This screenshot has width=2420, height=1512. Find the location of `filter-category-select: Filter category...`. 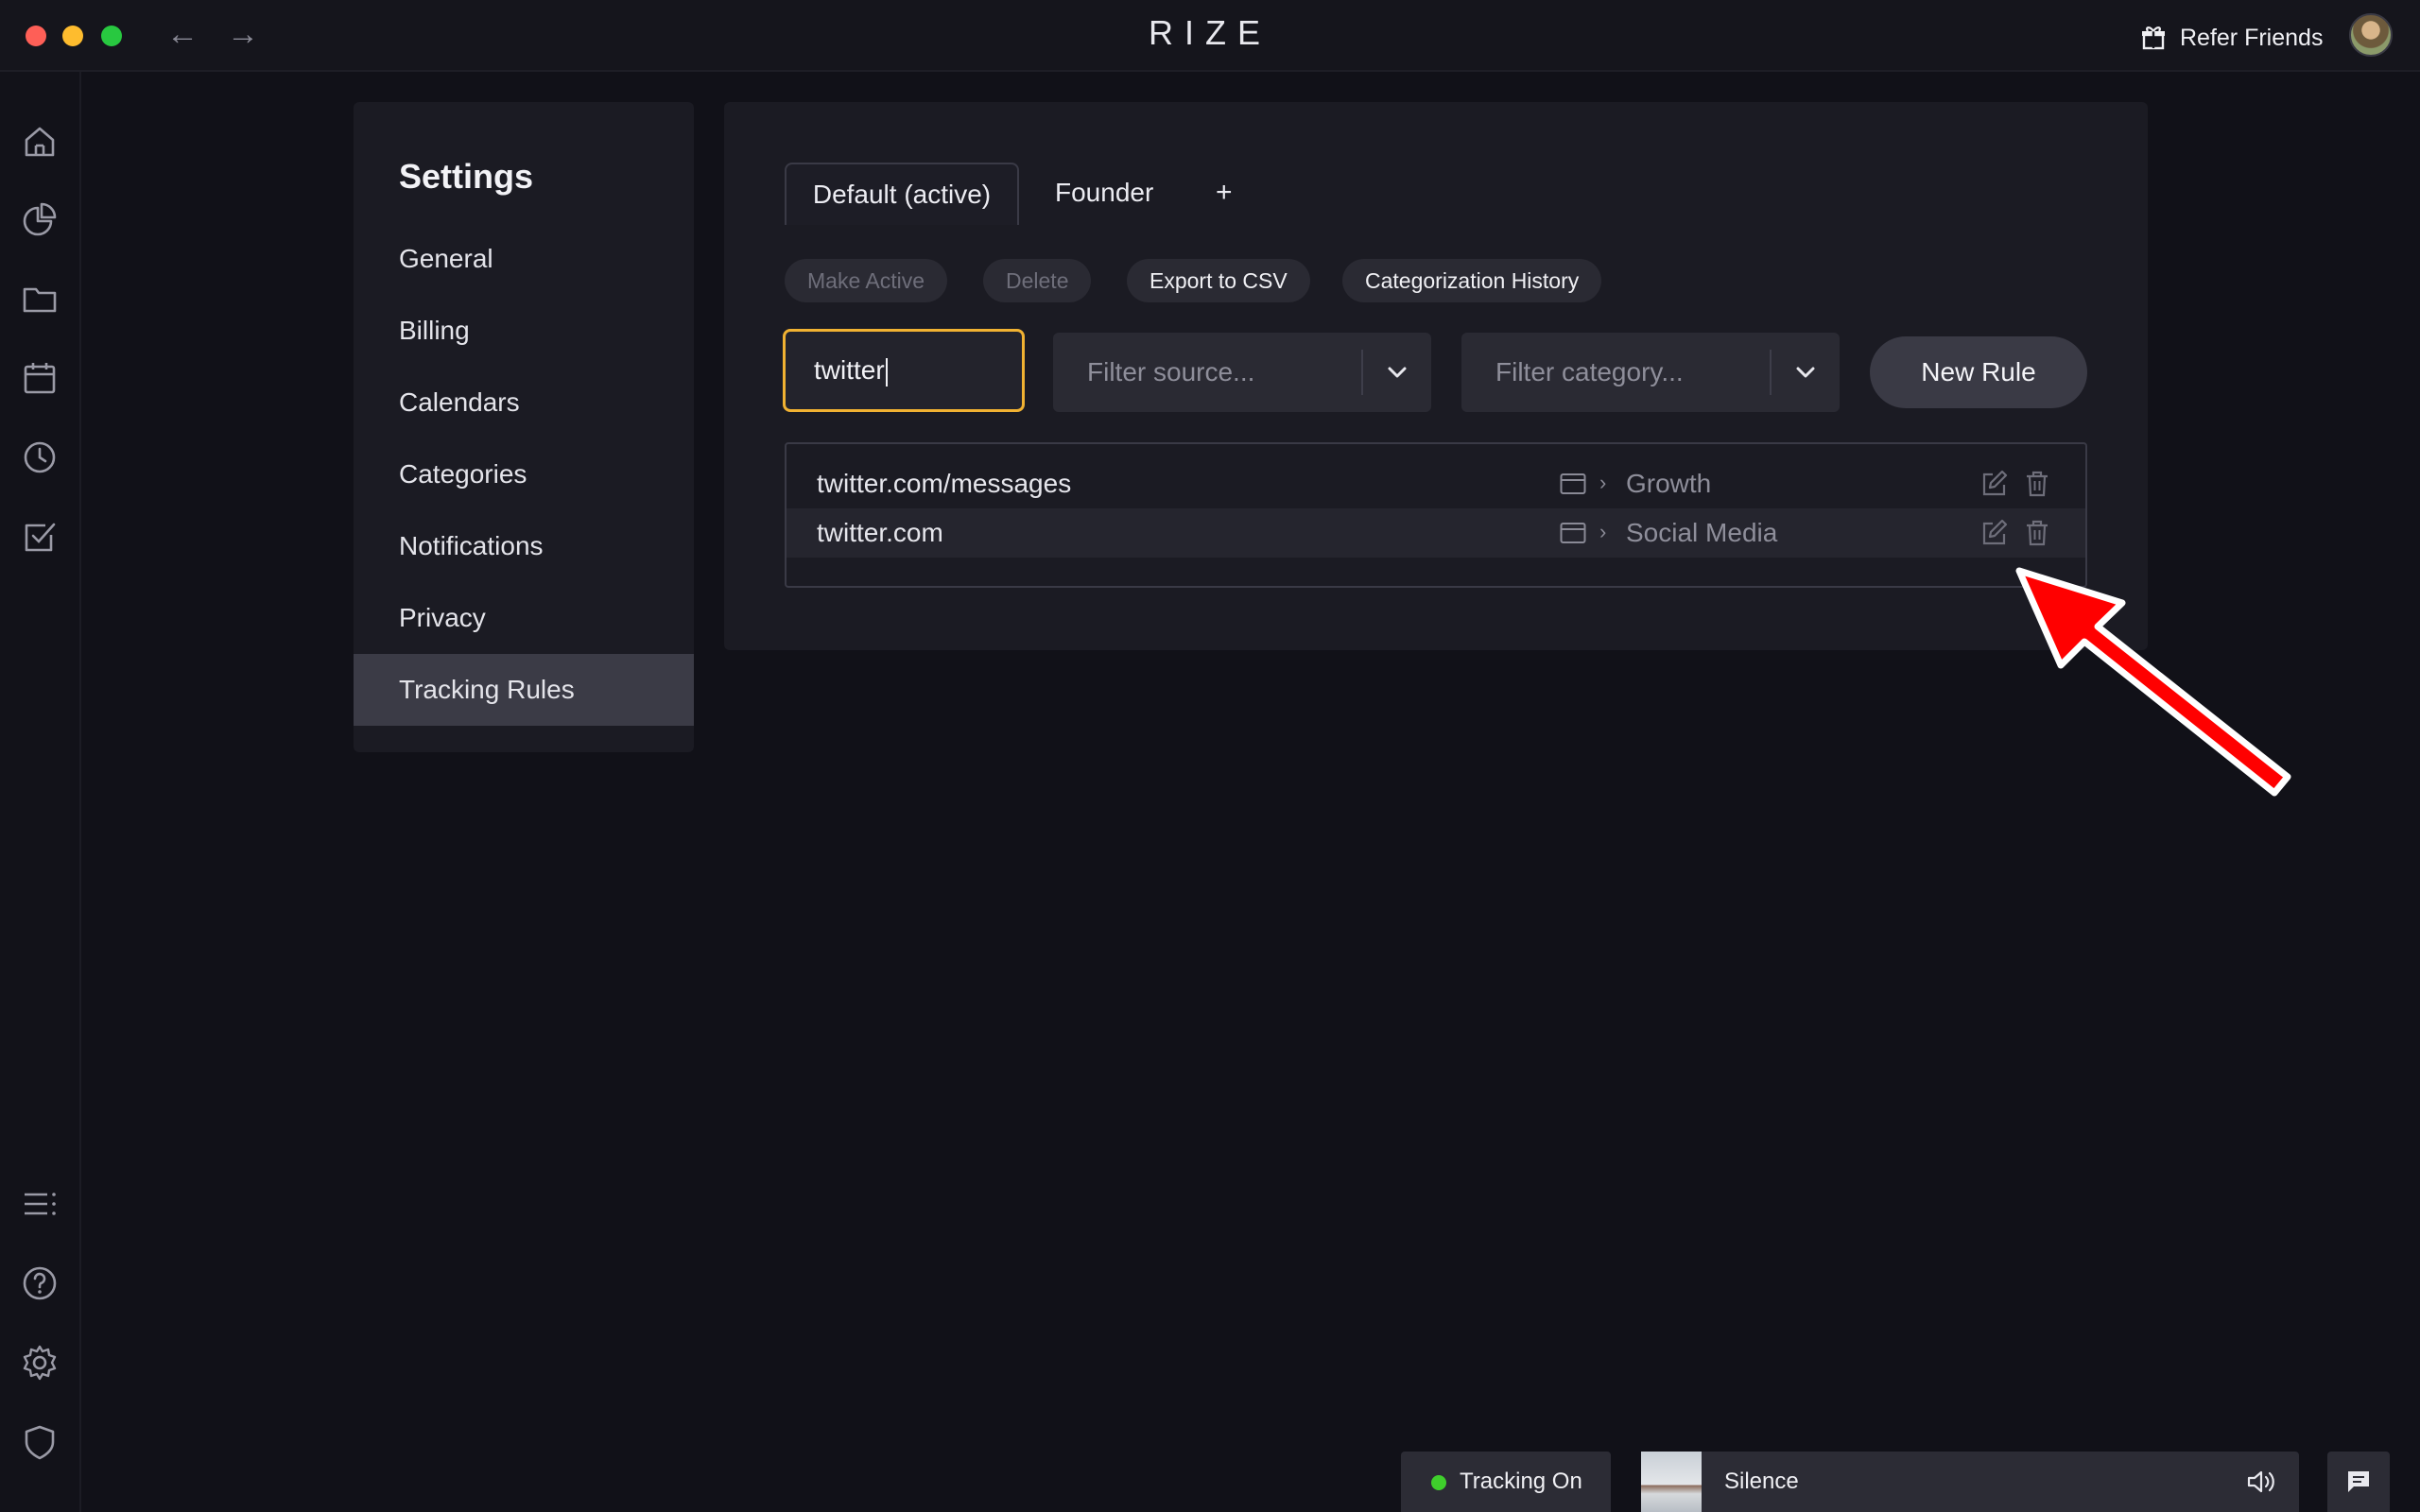

filter-category-select: Filter category... is located at coordinates (1651, 372).